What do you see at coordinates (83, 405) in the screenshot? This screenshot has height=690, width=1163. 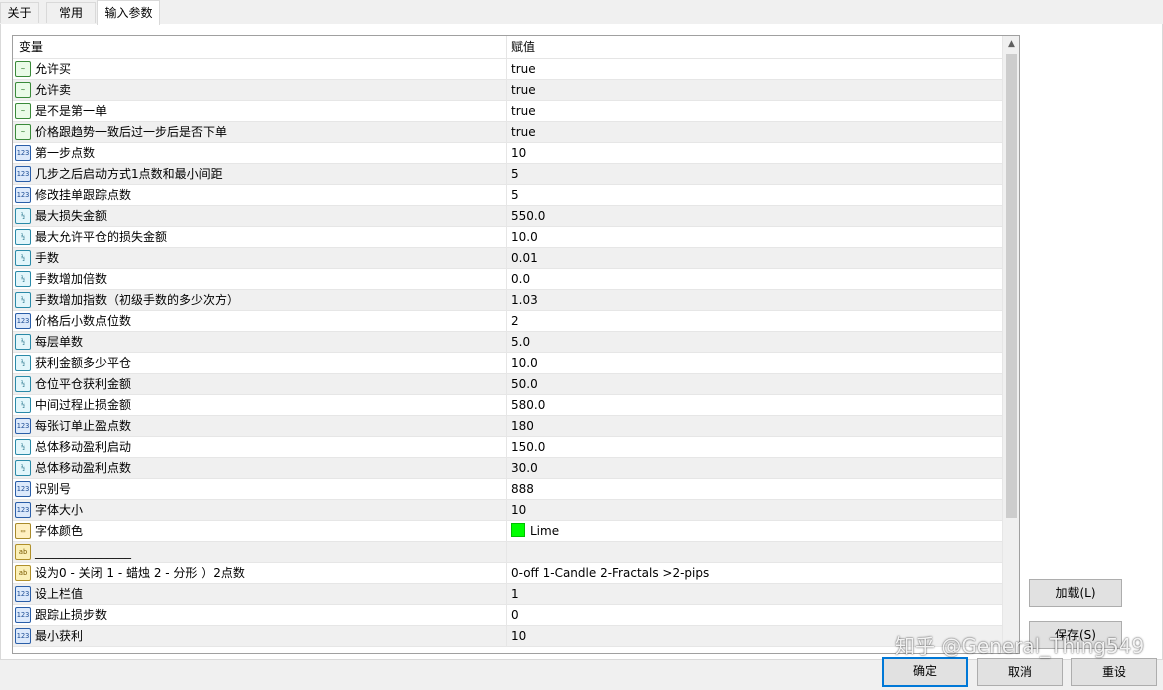 I see `variable-name: 中间过程止损金额` at bounding box center [83, 405].